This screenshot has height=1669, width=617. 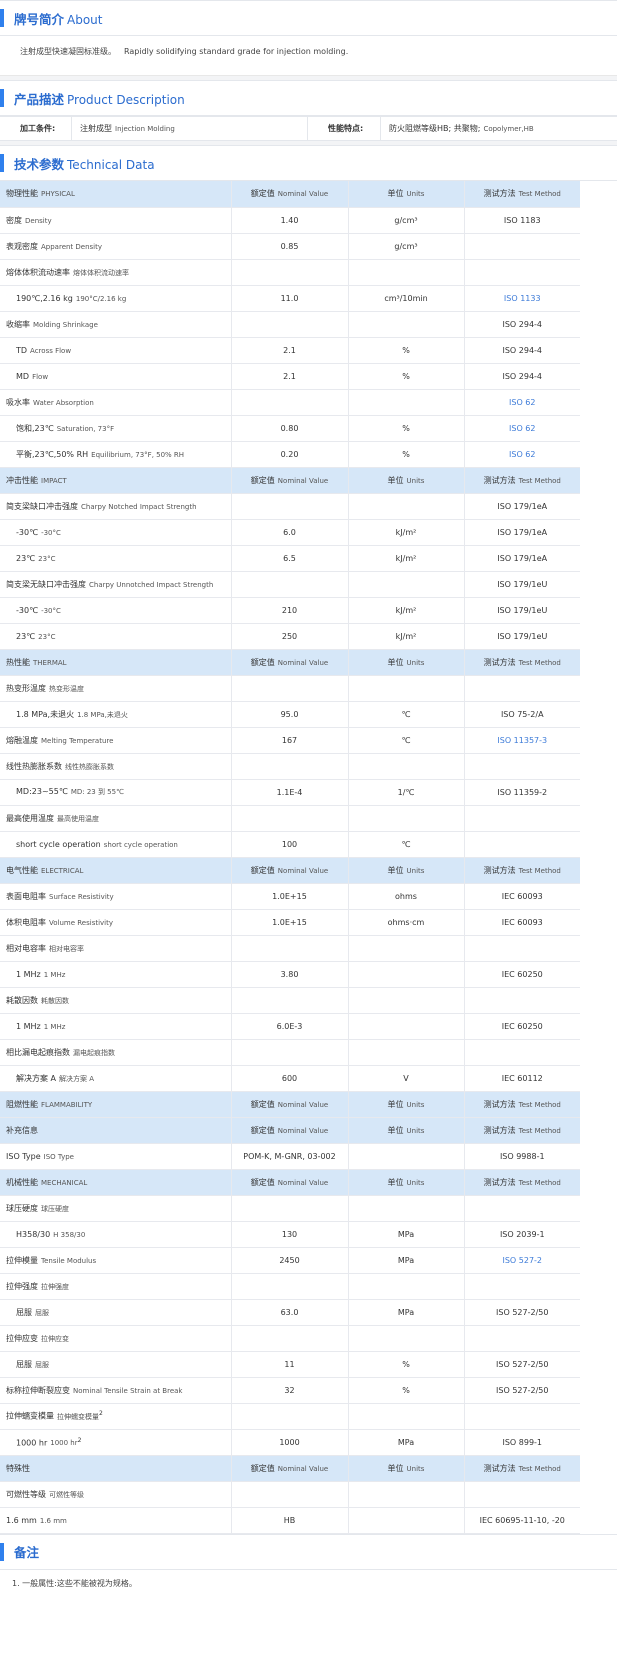 What do you see at coordinates (46, 584) in the screenshot?
I see `property-name-zh: 简支梁无缺口冲击强度` at bounding box center [46, 584].